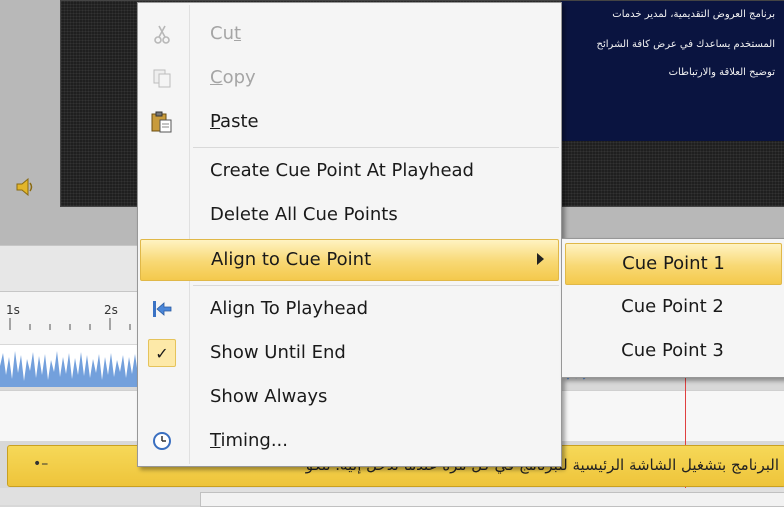  What do you see at coordinates (162, 34) in the screenshot?
I see `scissors-icon` at bounding box center [162, 34].